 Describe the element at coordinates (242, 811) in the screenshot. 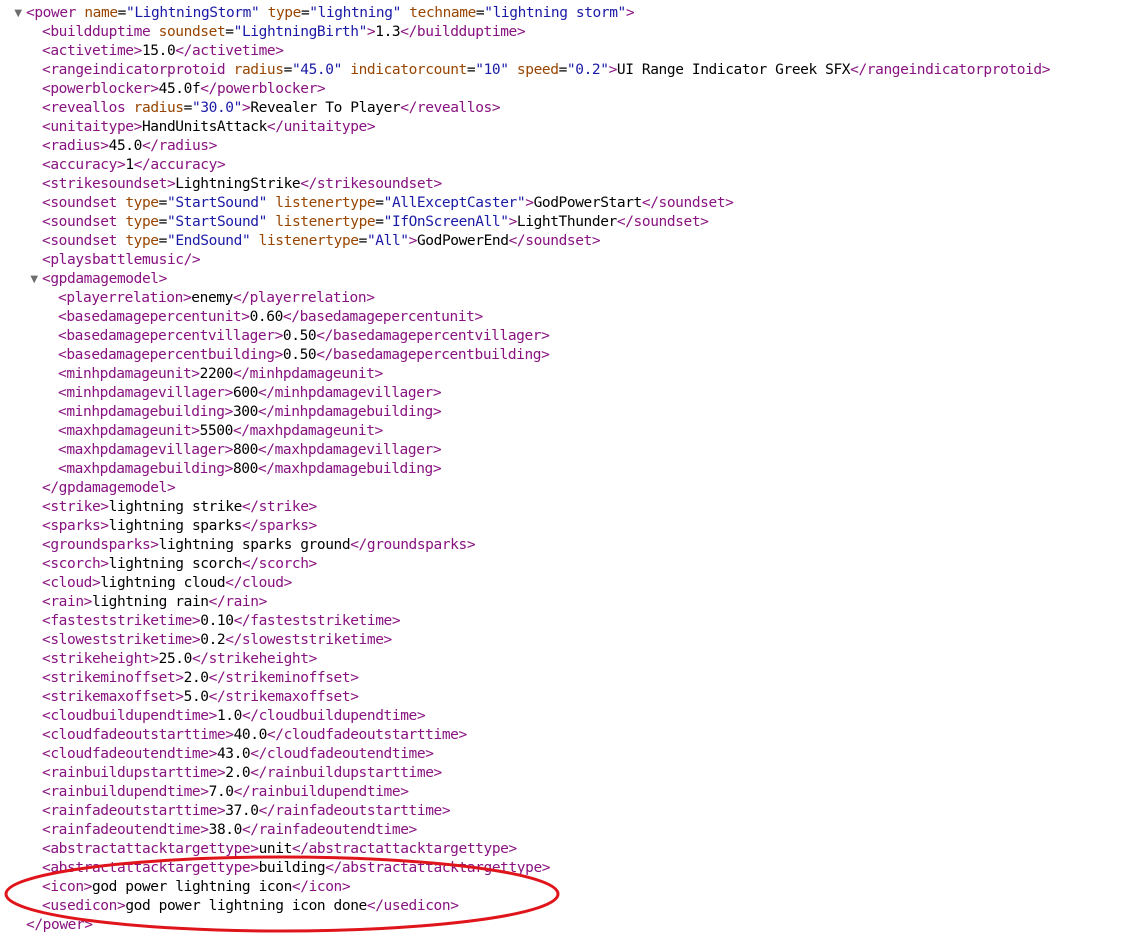

I see `xml-text: 37.0` at that location.